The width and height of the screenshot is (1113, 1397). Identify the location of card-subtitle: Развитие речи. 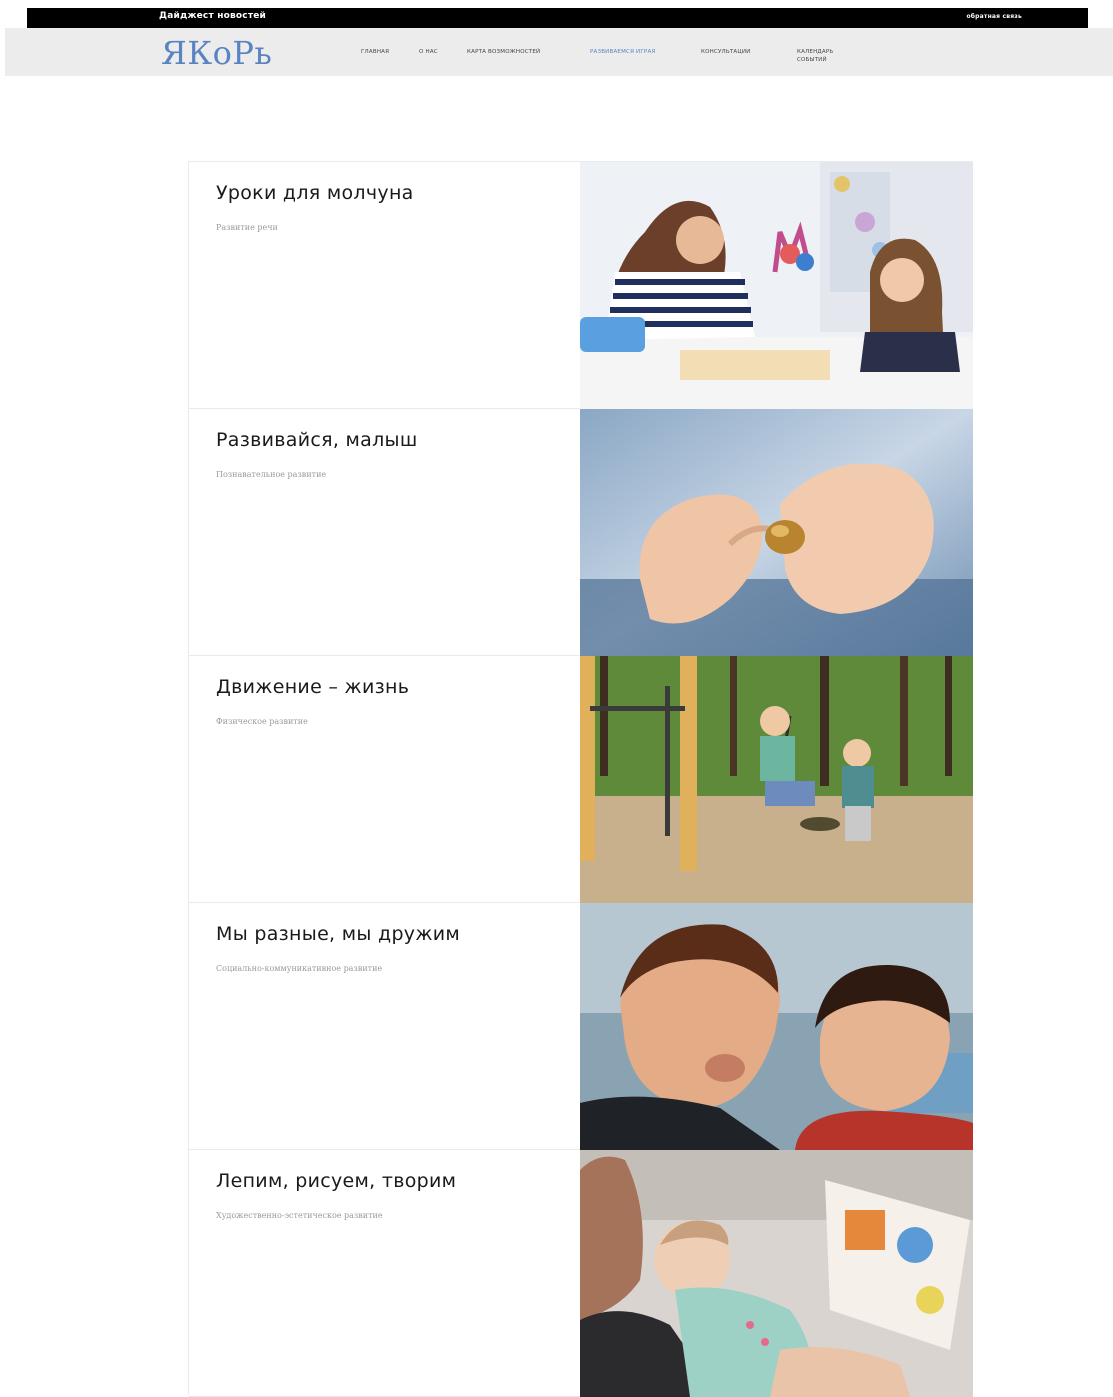
(247, 227).